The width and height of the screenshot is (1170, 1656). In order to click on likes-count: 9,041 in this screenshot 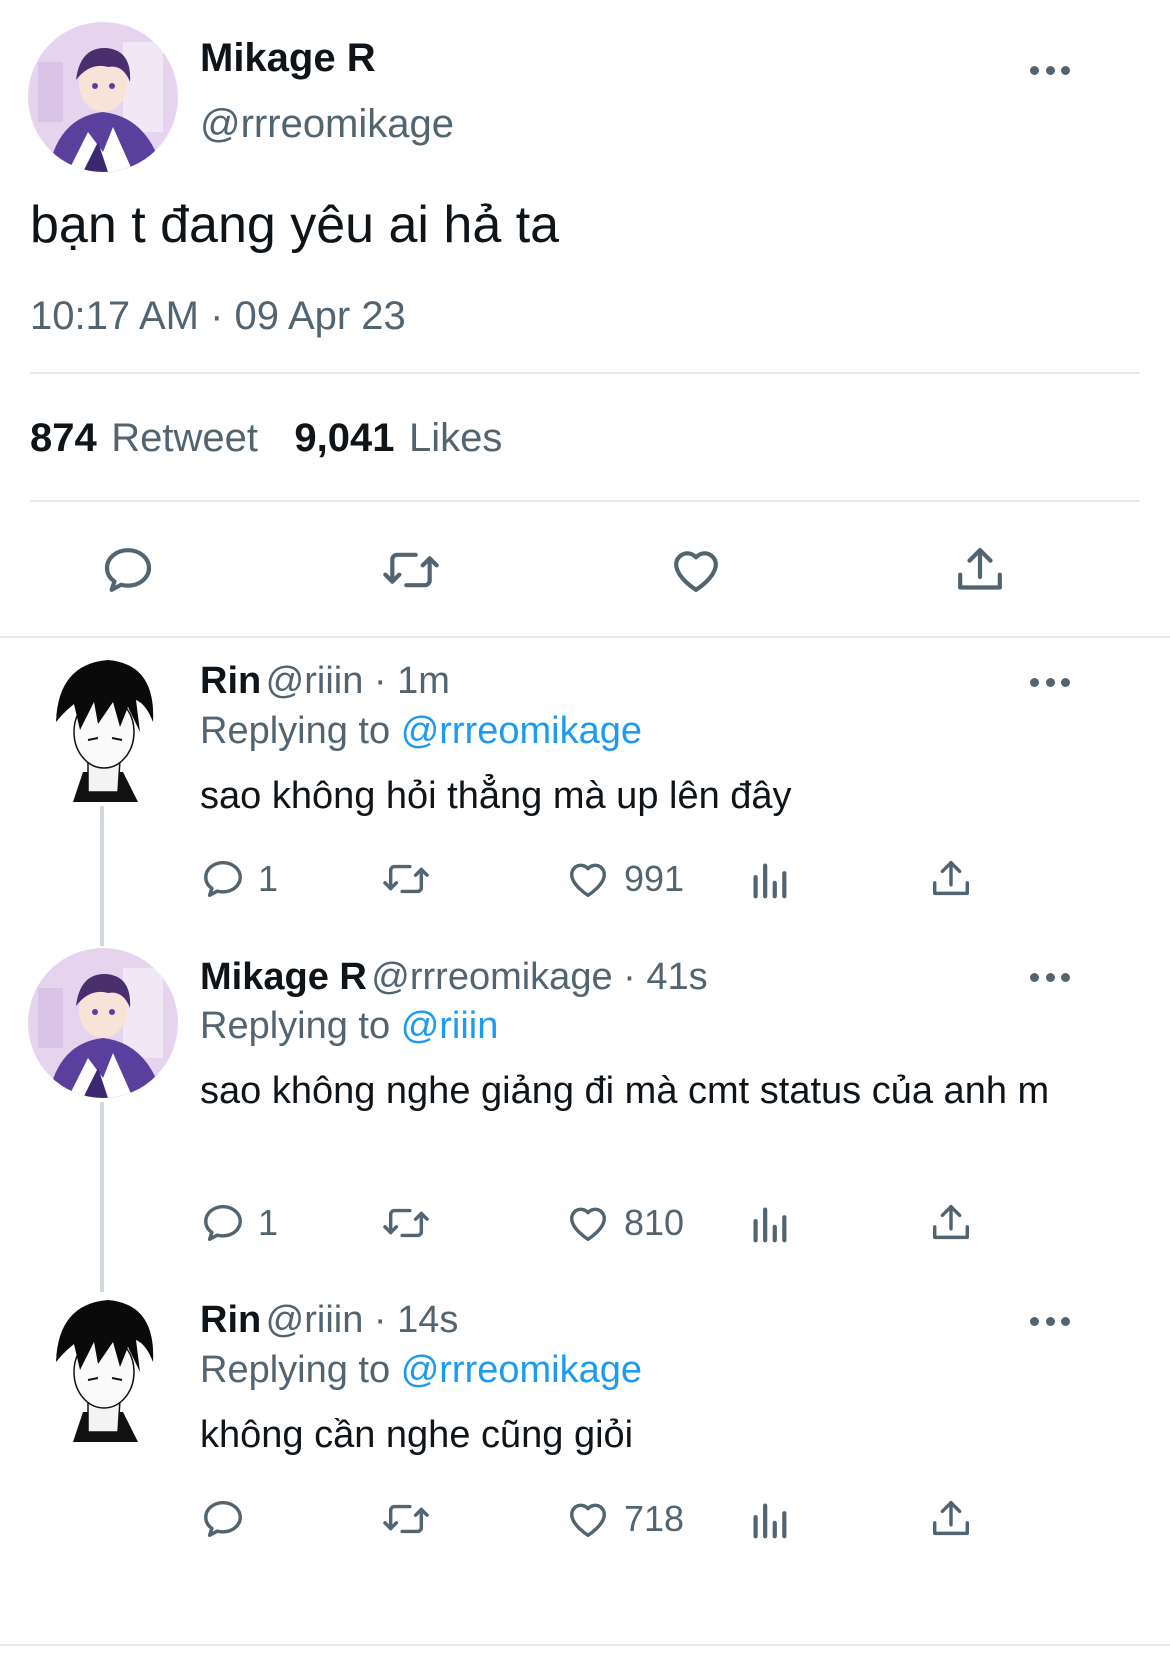, I will do `click(344, 438)`.